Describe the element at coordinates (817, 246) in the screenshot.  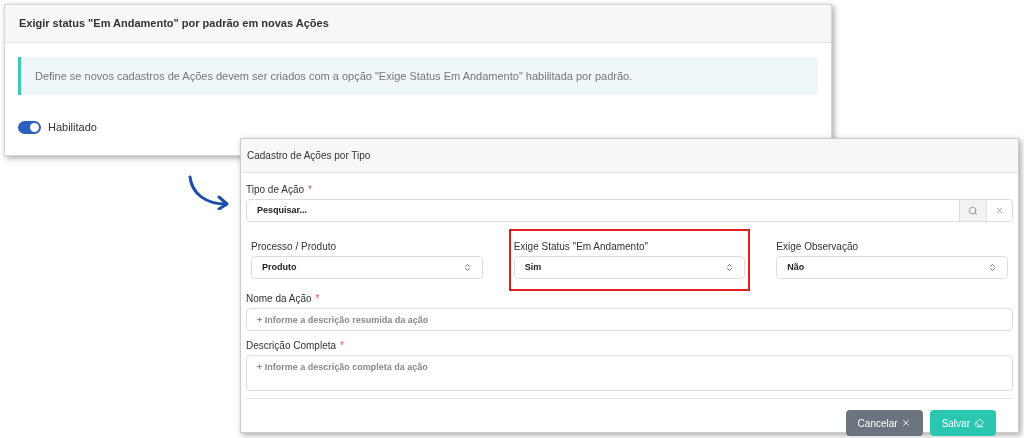
I see `field-label: Exige Observação` at that location.